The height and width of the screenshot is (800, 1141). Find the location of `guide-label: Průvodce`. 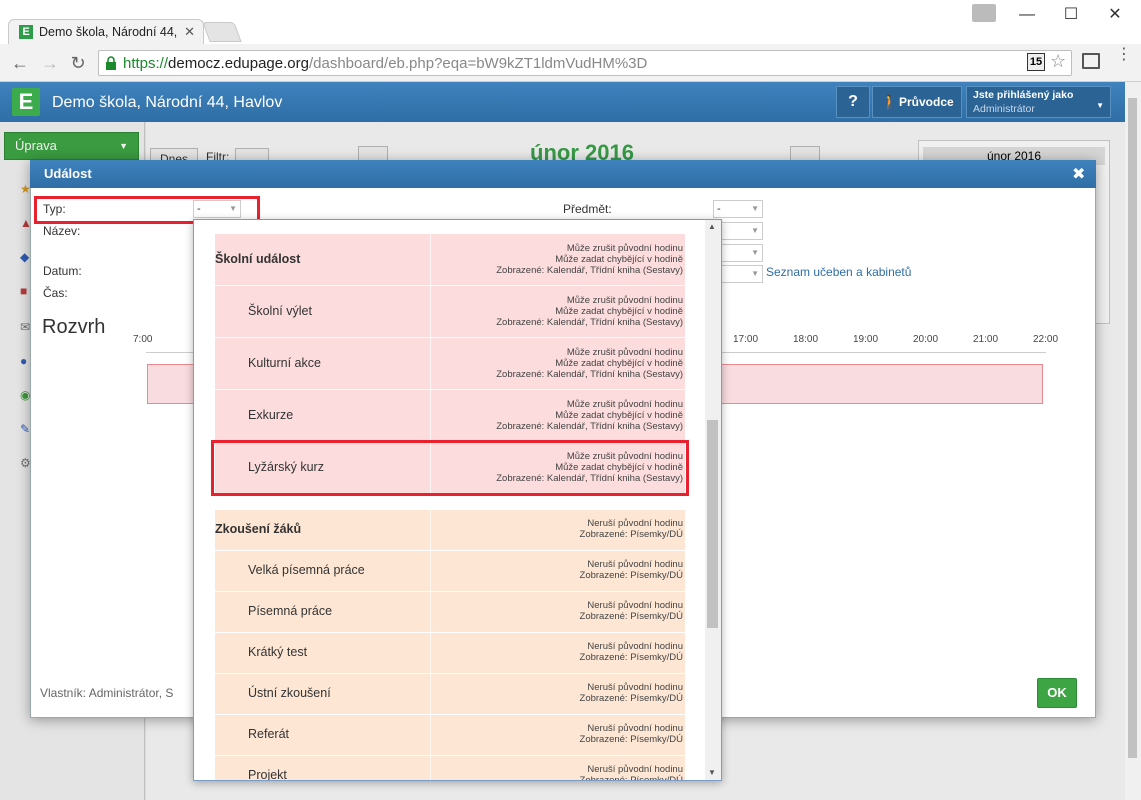

guide-label: Průvodce is located at coordinates (926, 102).